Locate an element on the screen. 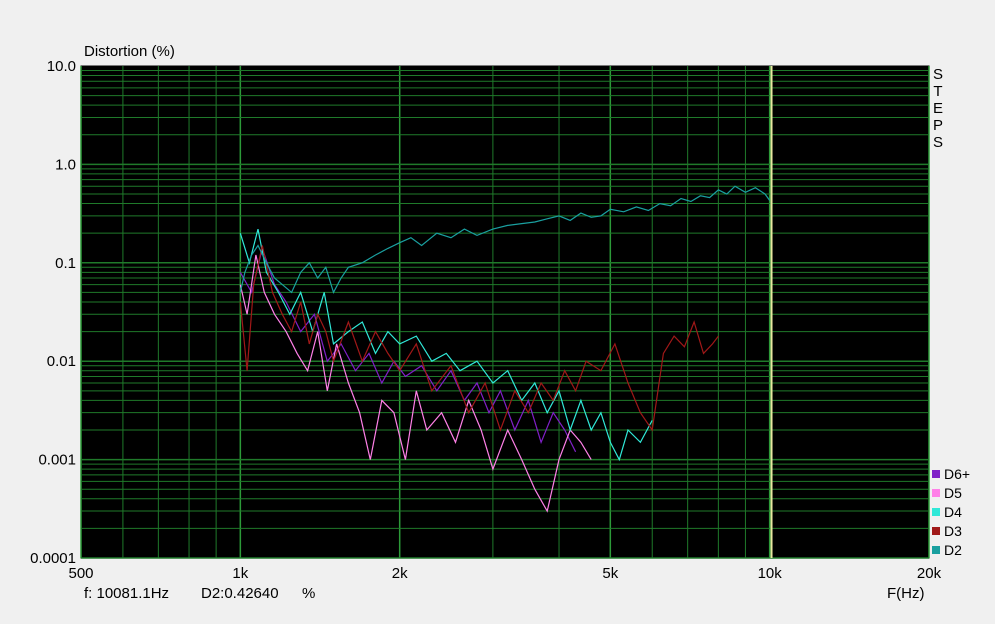 This screenshot has width=995, height=624. legend-item: D3 is located at coordinates (951, 530).